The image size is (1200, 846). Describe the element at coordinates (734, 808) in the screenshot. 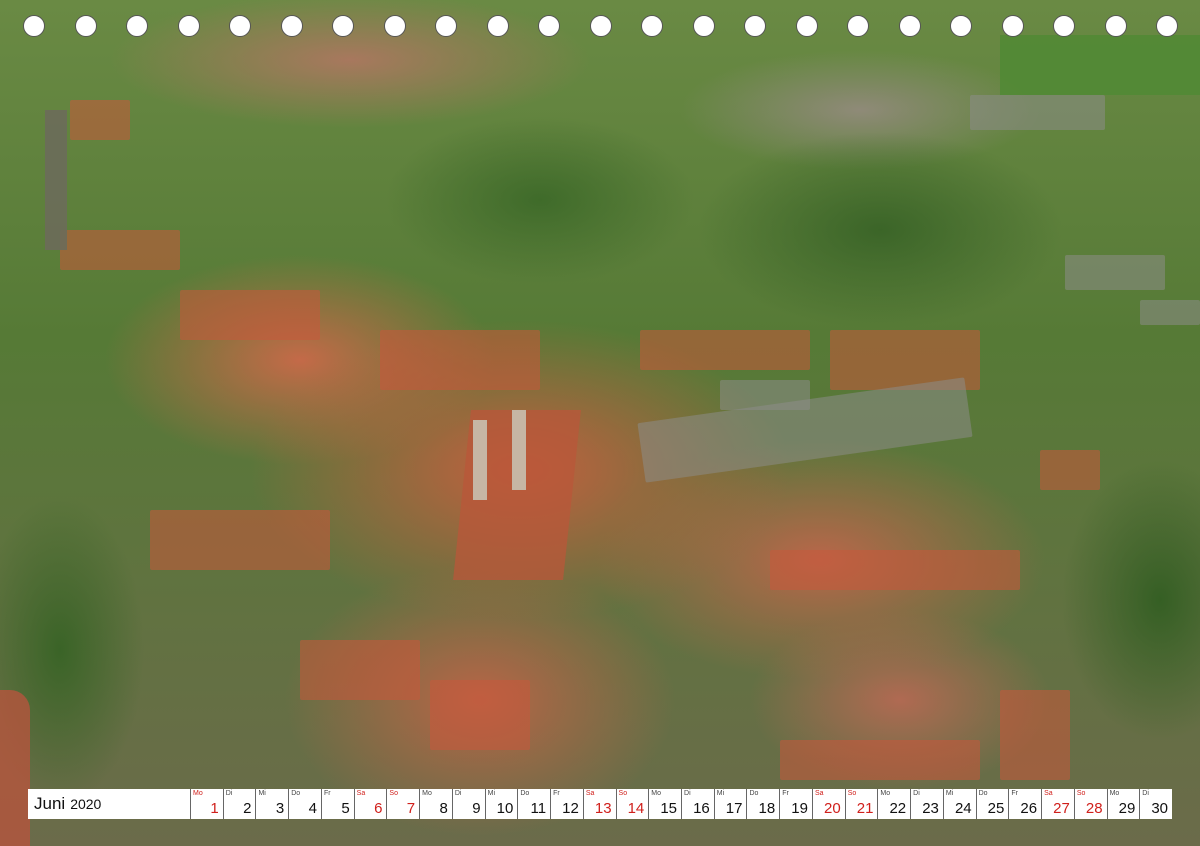

I see `day-number: 17` at that location.